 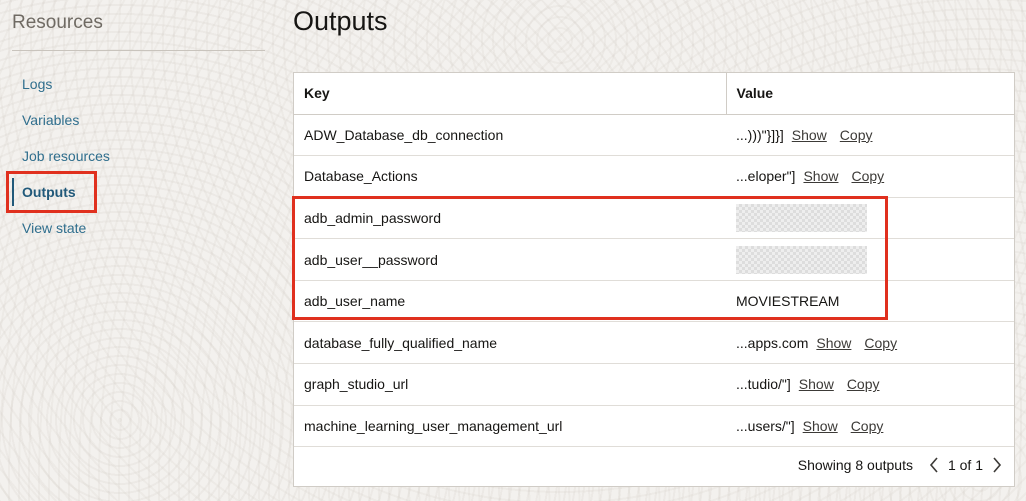 What do you see at coordinates (135, 192) in the screenshot?
I see `sidebar-item-outputs: Outputs` at bounding box center [135, 192].